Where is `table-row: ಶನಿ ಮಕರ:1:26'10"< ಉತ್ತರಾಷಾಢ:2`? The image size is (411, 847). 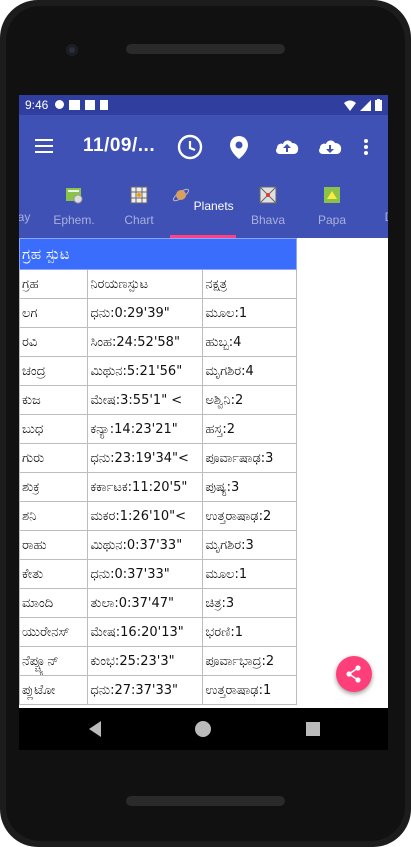 table-row: ಶನಿ ಮಕರ:1:26'10"< ಉತ್ತರಾಷಾಢ:2 is located at coordinates (158, 516).